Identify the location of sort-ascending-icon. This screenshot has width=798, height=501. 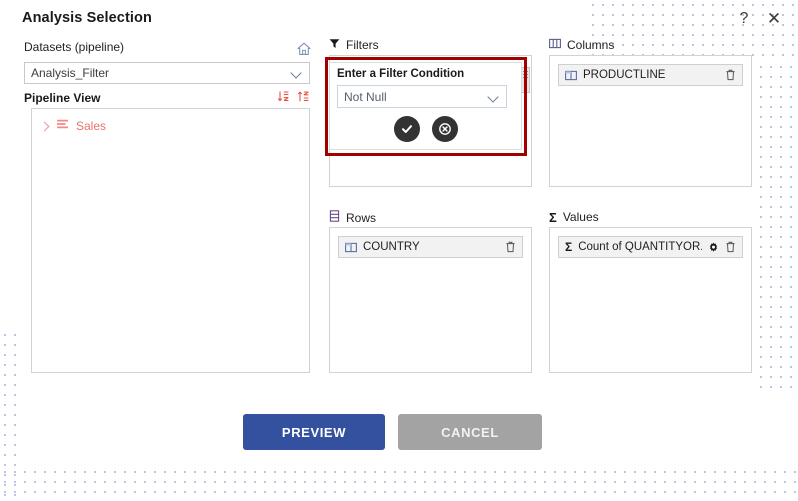
(303, 98).